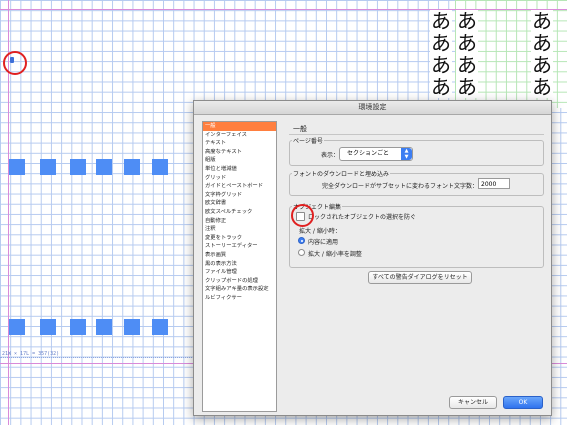  Describe the element at coordinates (330, 155) in the screenshot. I see `page-number-display-label: 表示：` at that location.